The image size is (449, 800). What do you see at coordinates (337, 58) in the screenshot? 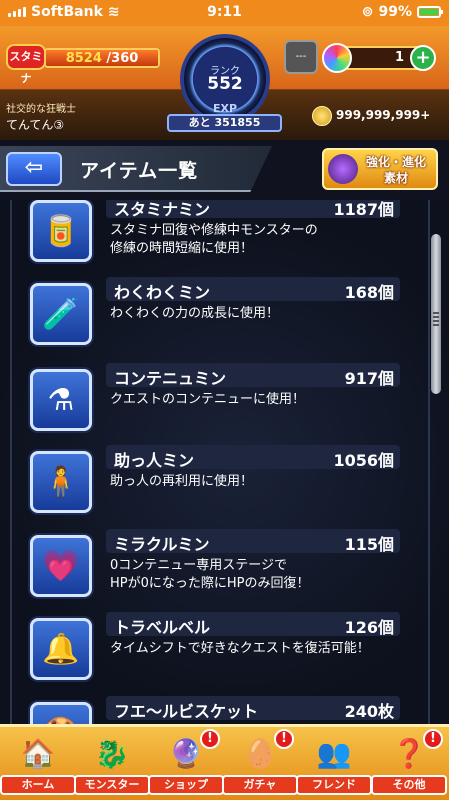
I see `orb-icon` at bounding box center [337, 58].